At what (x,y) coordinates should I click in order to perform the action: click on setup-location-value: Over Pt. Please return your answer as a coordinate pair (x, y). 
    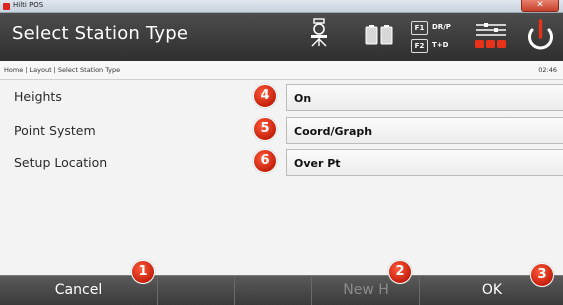
    Looking at the image, I should click on (317, 163).